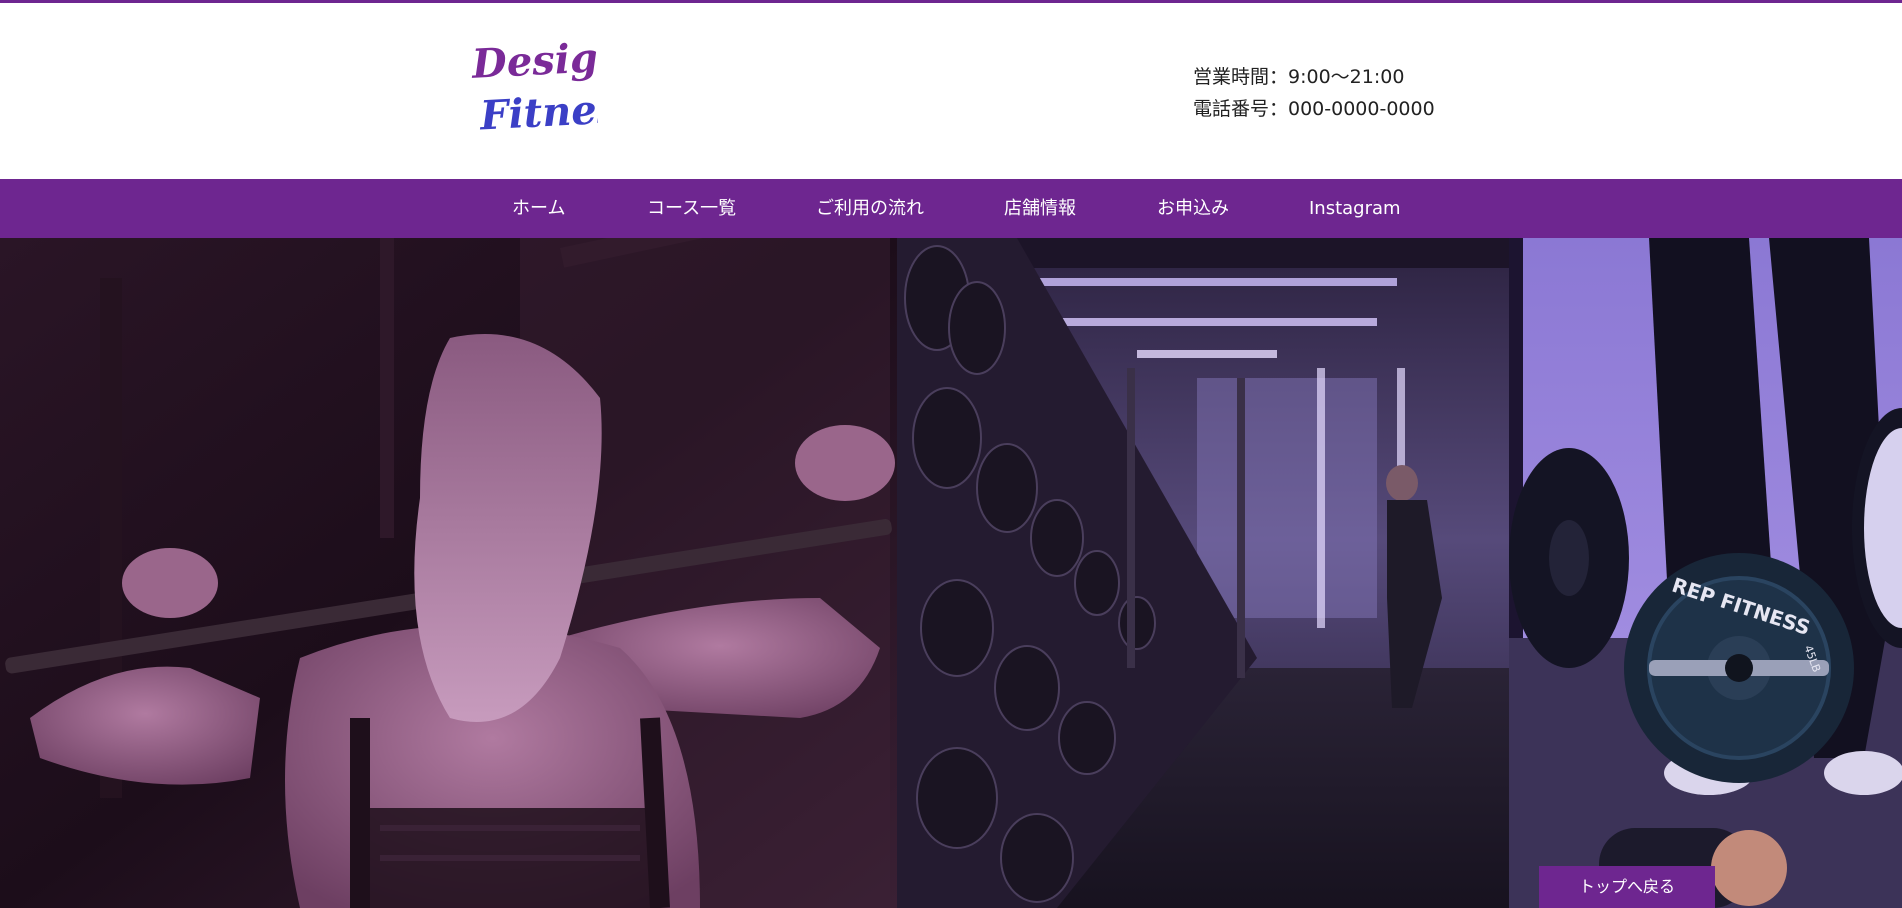 The width and height of the screenshot is (1902, 908). What do you see at coordinates (1193, 208) in the screenshot?
I see `nav-item-apply: お申込み` at bounding box center [1193, 208].